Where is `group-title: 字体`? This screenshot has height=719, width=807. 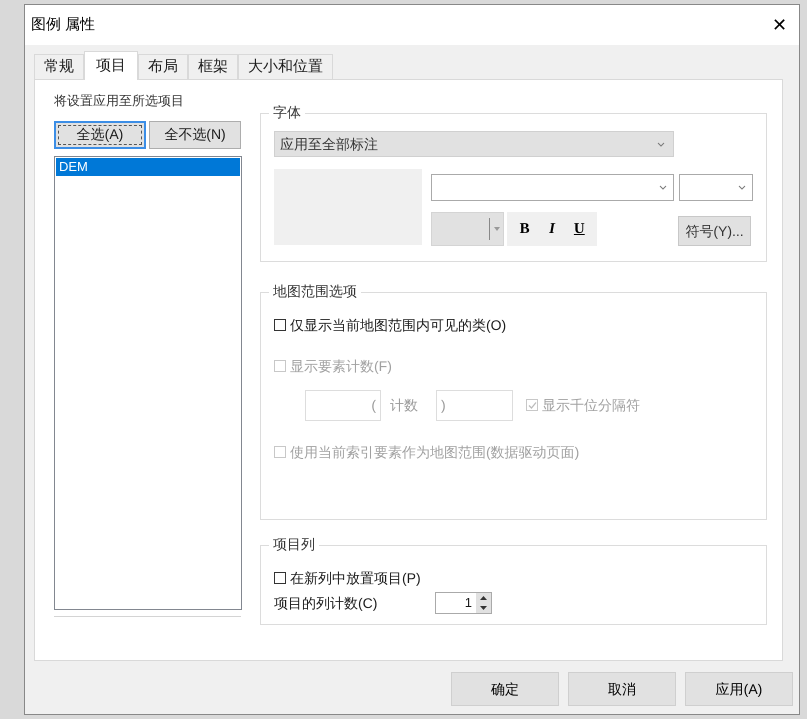 group-title: 字体 is located at coordinates (287, 112).